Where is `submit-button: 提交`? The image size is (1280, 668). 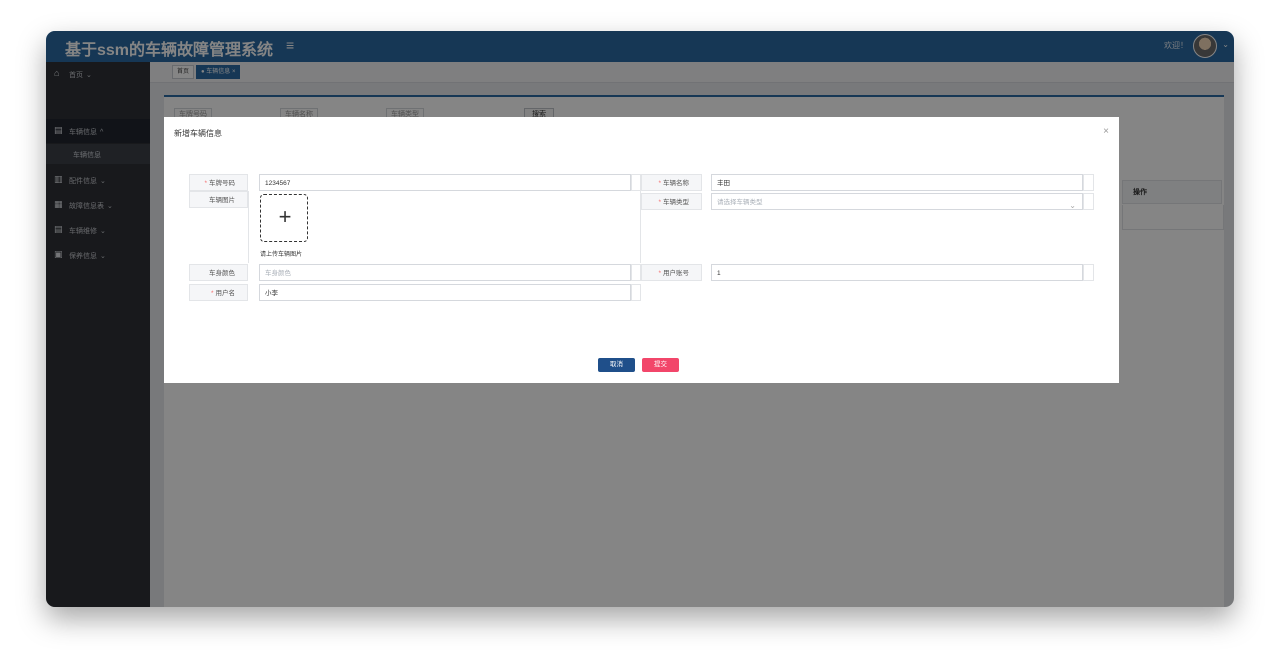
submit-button: 提交 is located at coordinates (660, 365).